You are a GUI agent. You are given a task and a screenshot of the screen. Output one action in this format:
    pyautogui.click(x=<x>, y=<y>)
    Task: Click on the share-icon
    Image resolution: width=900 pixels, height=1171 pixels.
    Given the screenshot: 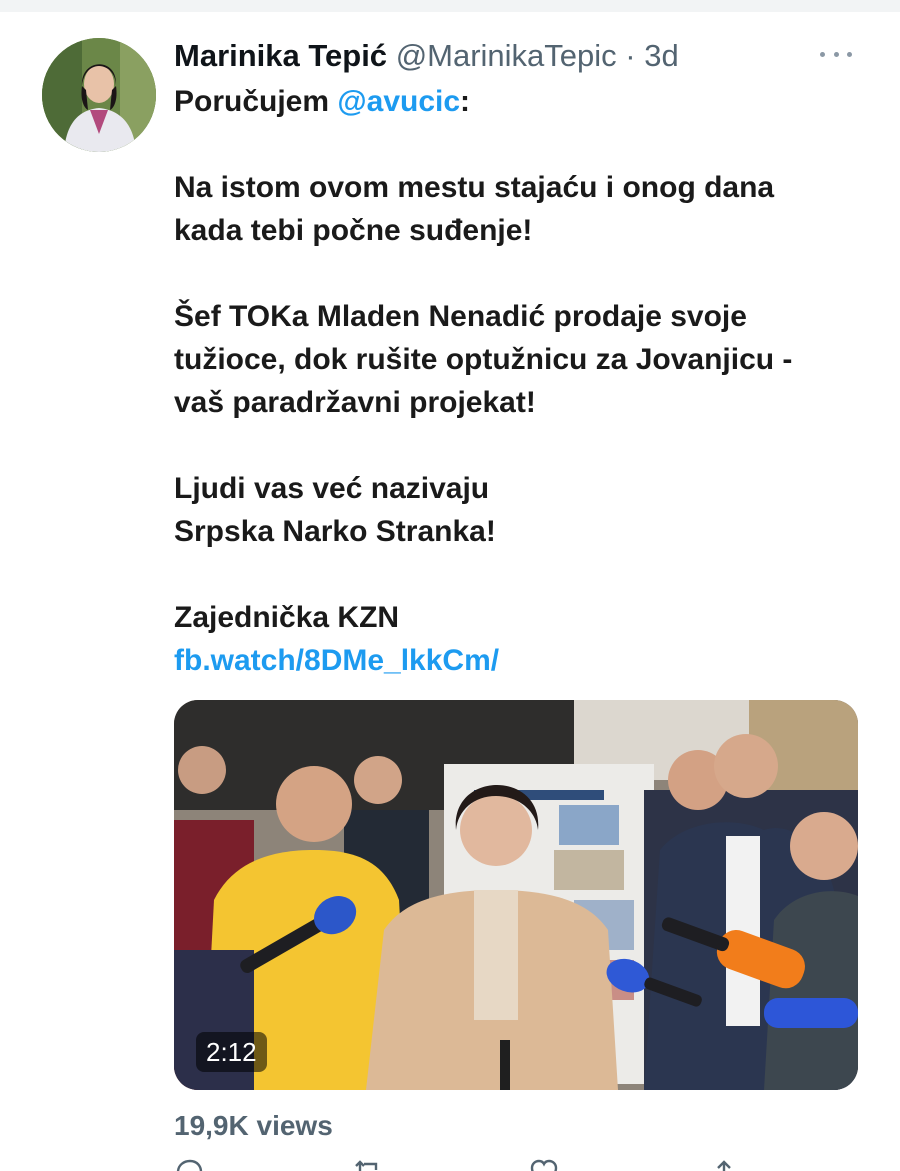 What is the action you would take?
    pyautogui.click(x=724, y=1164)
    